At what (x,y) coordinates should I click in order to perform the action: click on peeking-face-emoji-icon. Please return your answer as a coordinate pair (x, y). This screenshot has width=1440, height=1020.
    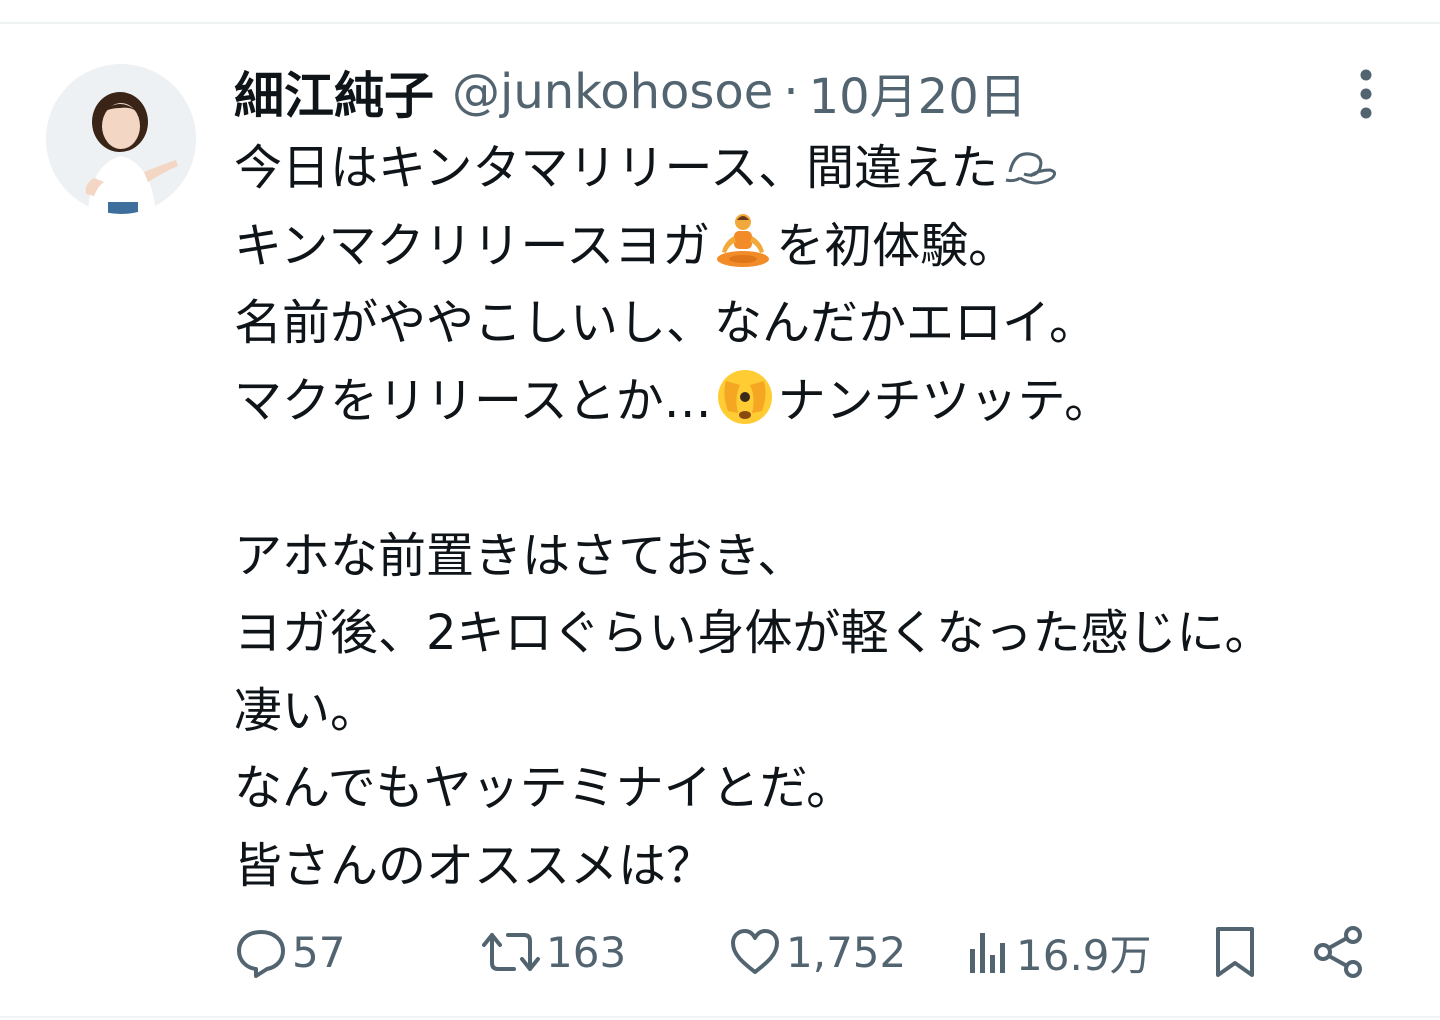
    Looking at the image, I should click on (745, 408).